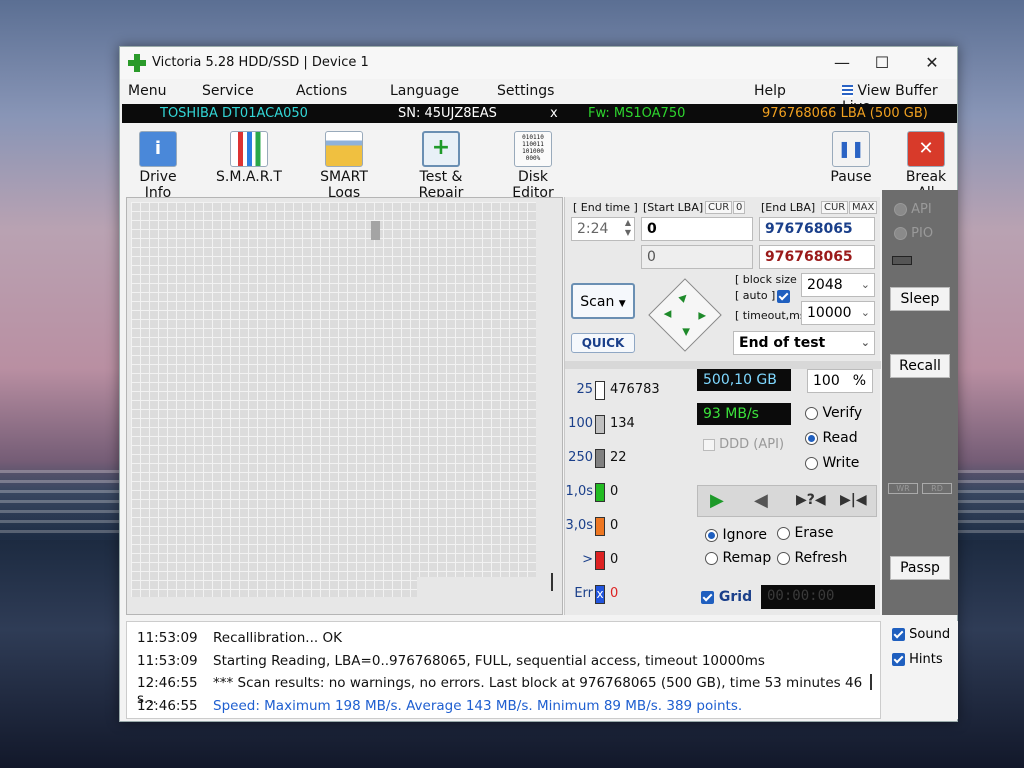  Describe the element at coordinates (685, 315) in the screenshot. I see `navigation-pad: ▶ ▶ ▶ ▶` at that location.